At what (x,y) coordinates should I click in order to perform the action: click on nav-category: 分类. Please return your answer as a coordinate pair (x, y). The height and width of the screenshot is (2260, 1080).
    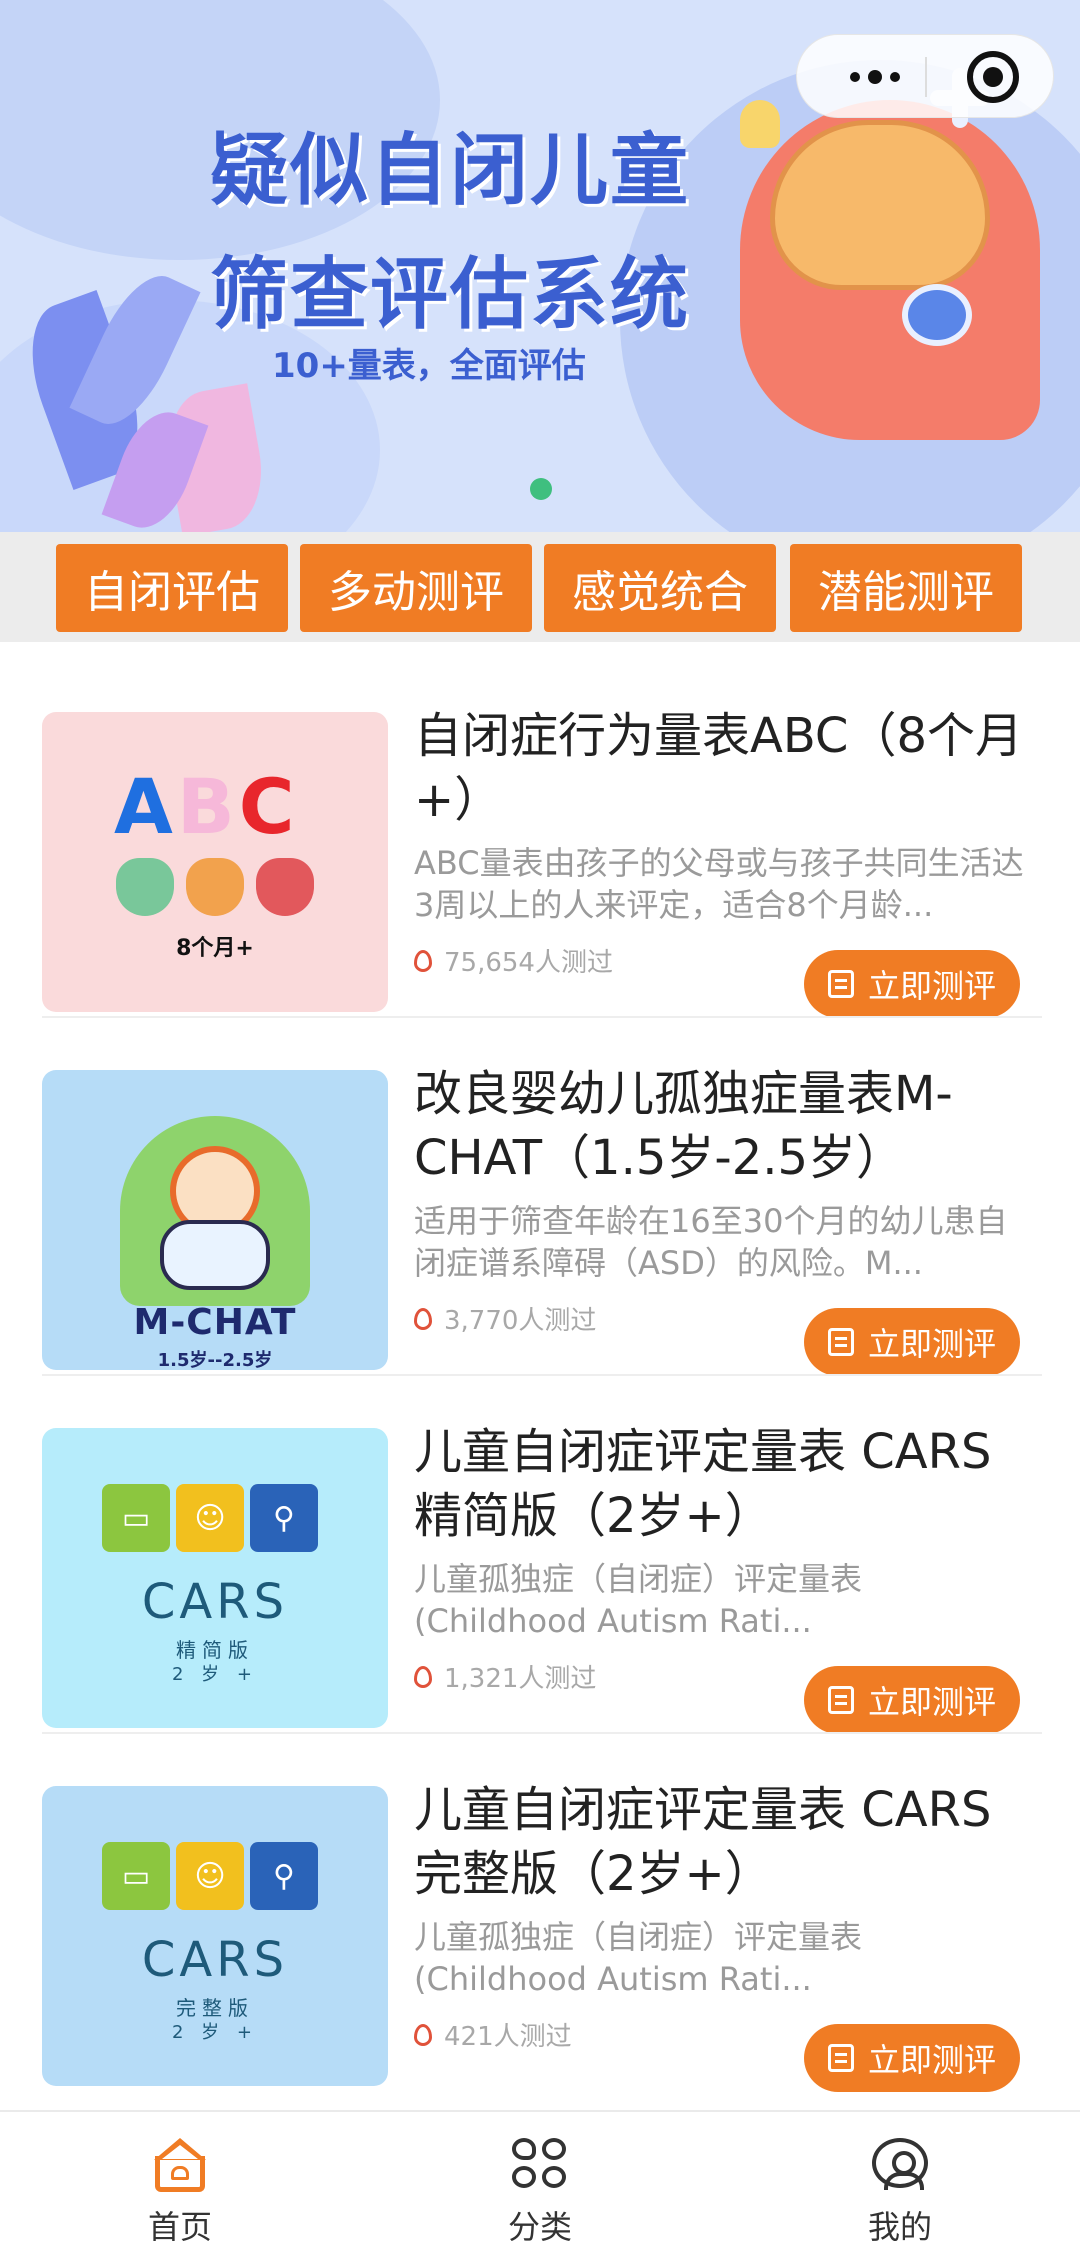
    Looking at the image, I should click on (540, 2193).